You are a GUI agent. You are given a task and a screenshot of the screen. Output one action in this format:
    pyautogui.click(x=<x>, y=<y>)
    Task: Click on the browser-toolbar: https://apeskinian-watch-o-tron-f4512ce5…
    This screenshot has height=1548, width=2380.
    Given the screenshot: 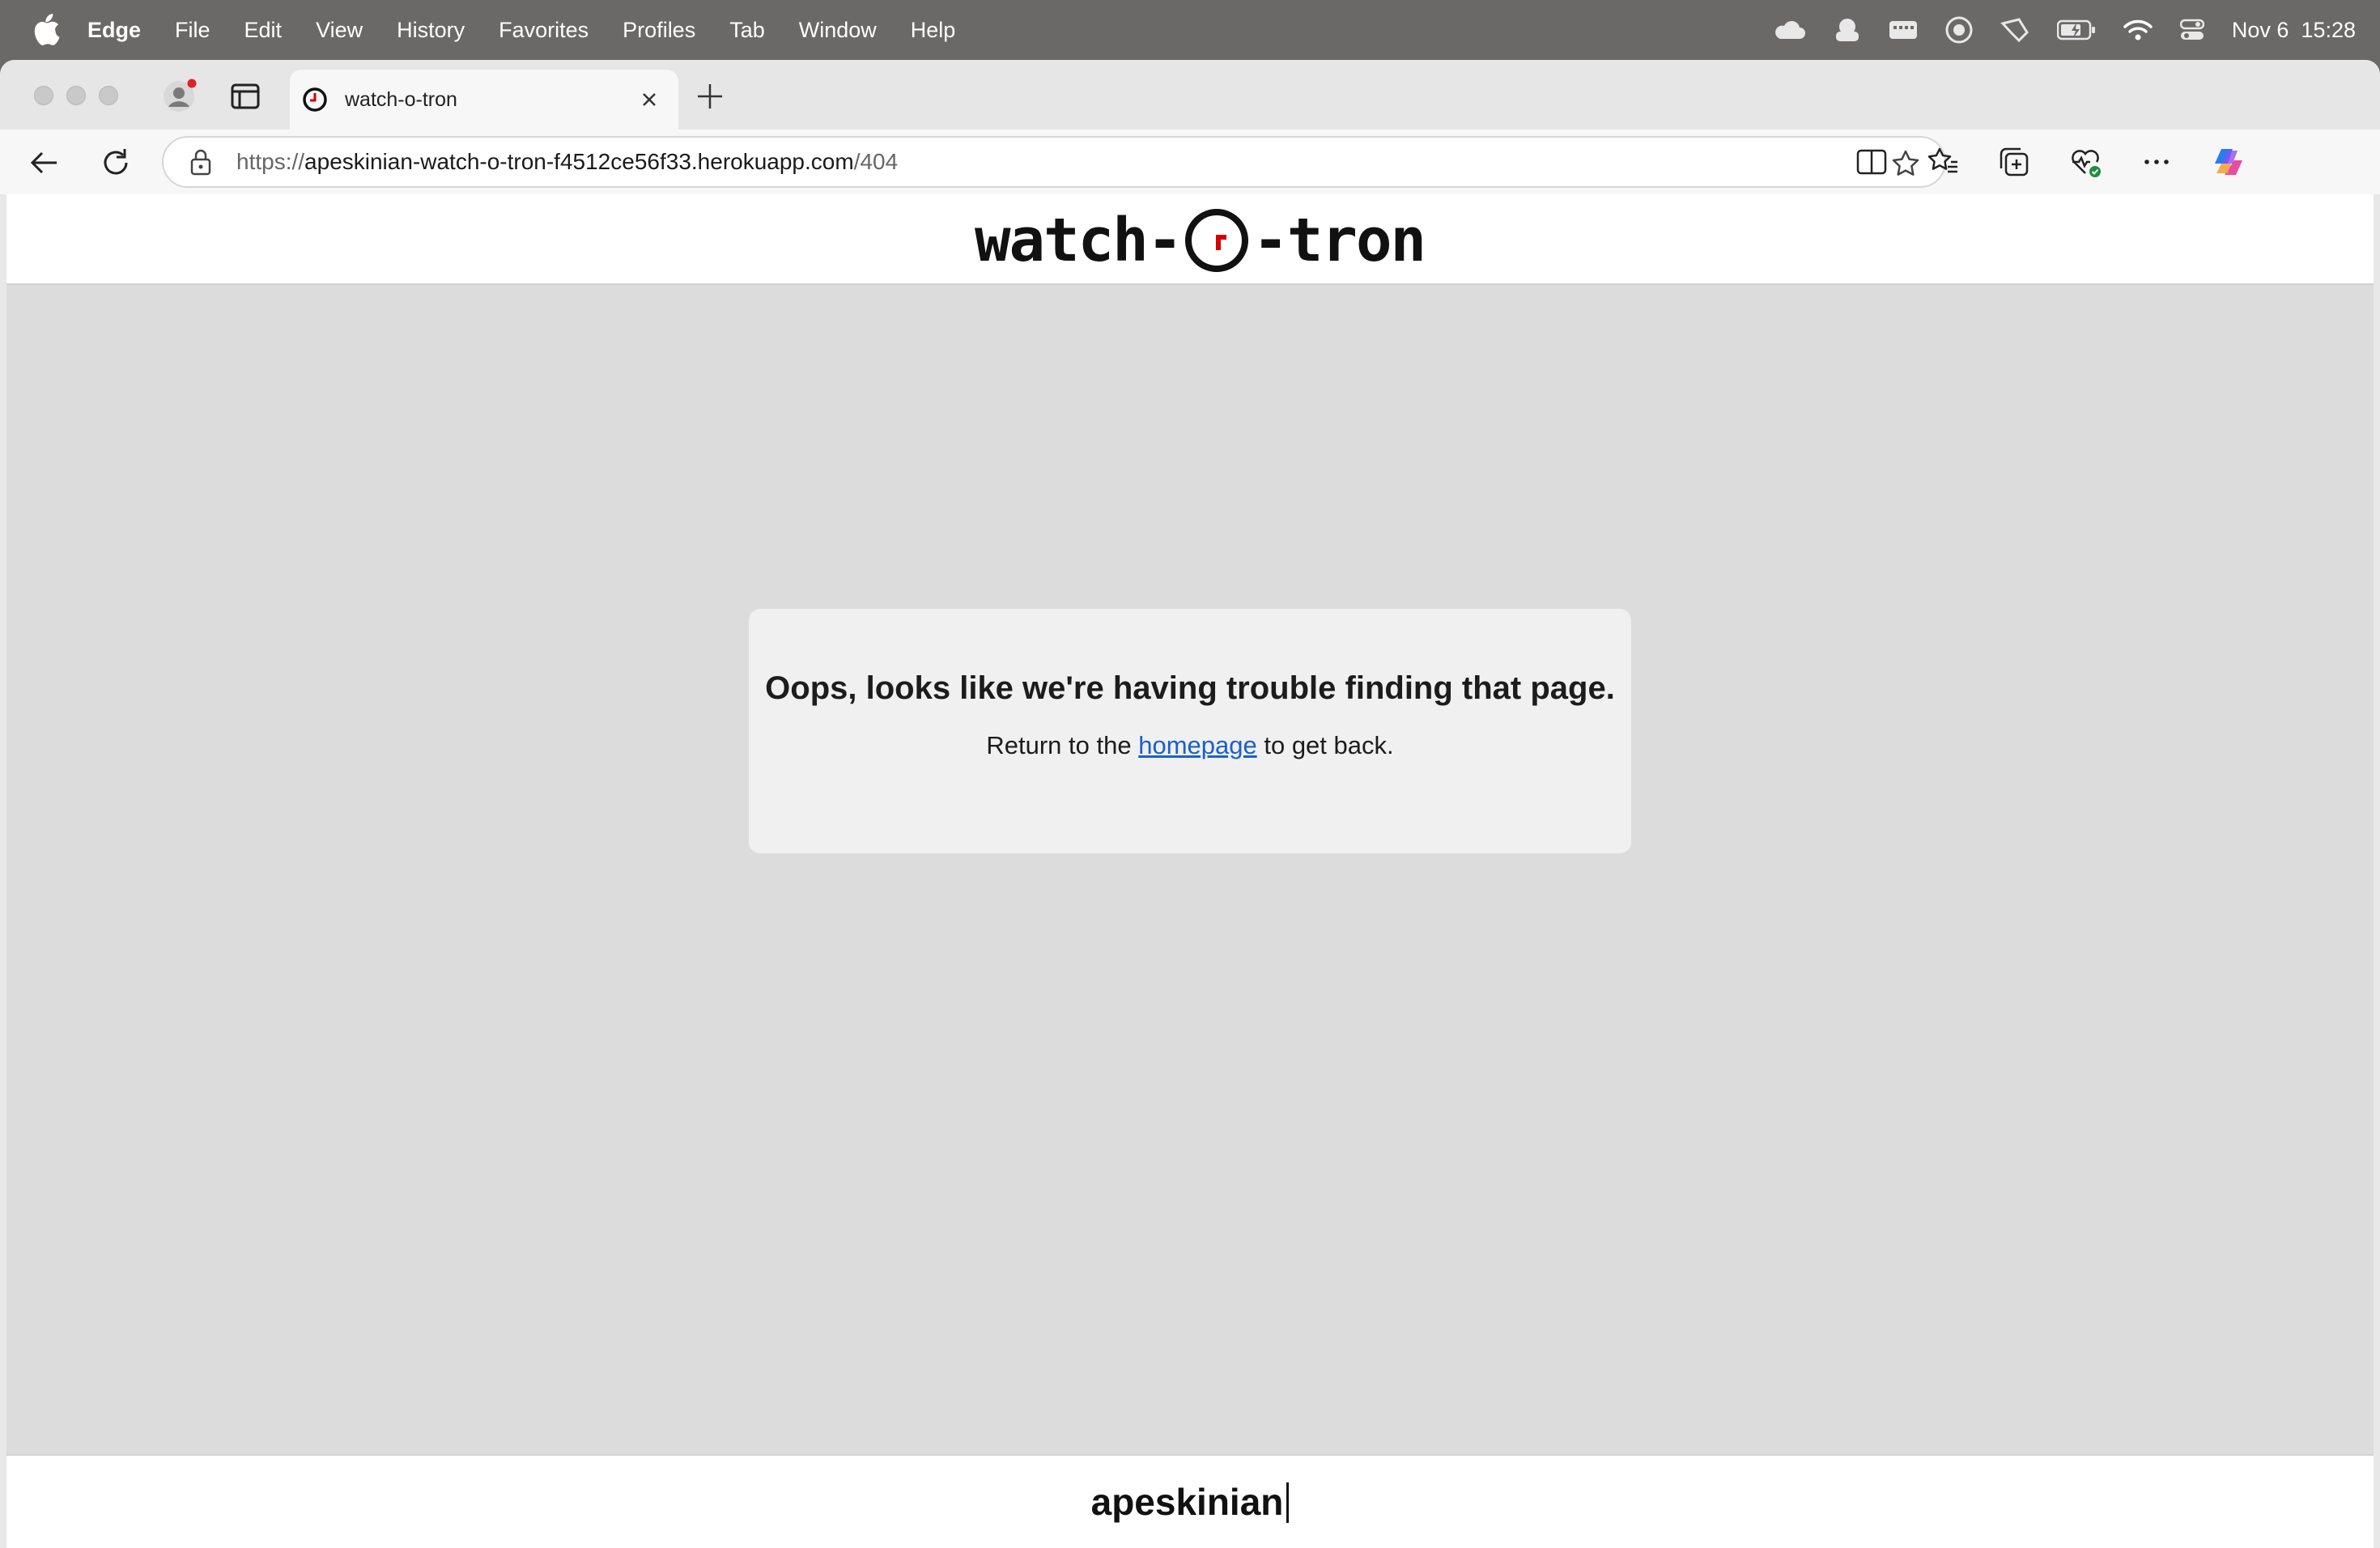 What is the action you would take?
    pyautogui.click(x=1190, y=162)
    